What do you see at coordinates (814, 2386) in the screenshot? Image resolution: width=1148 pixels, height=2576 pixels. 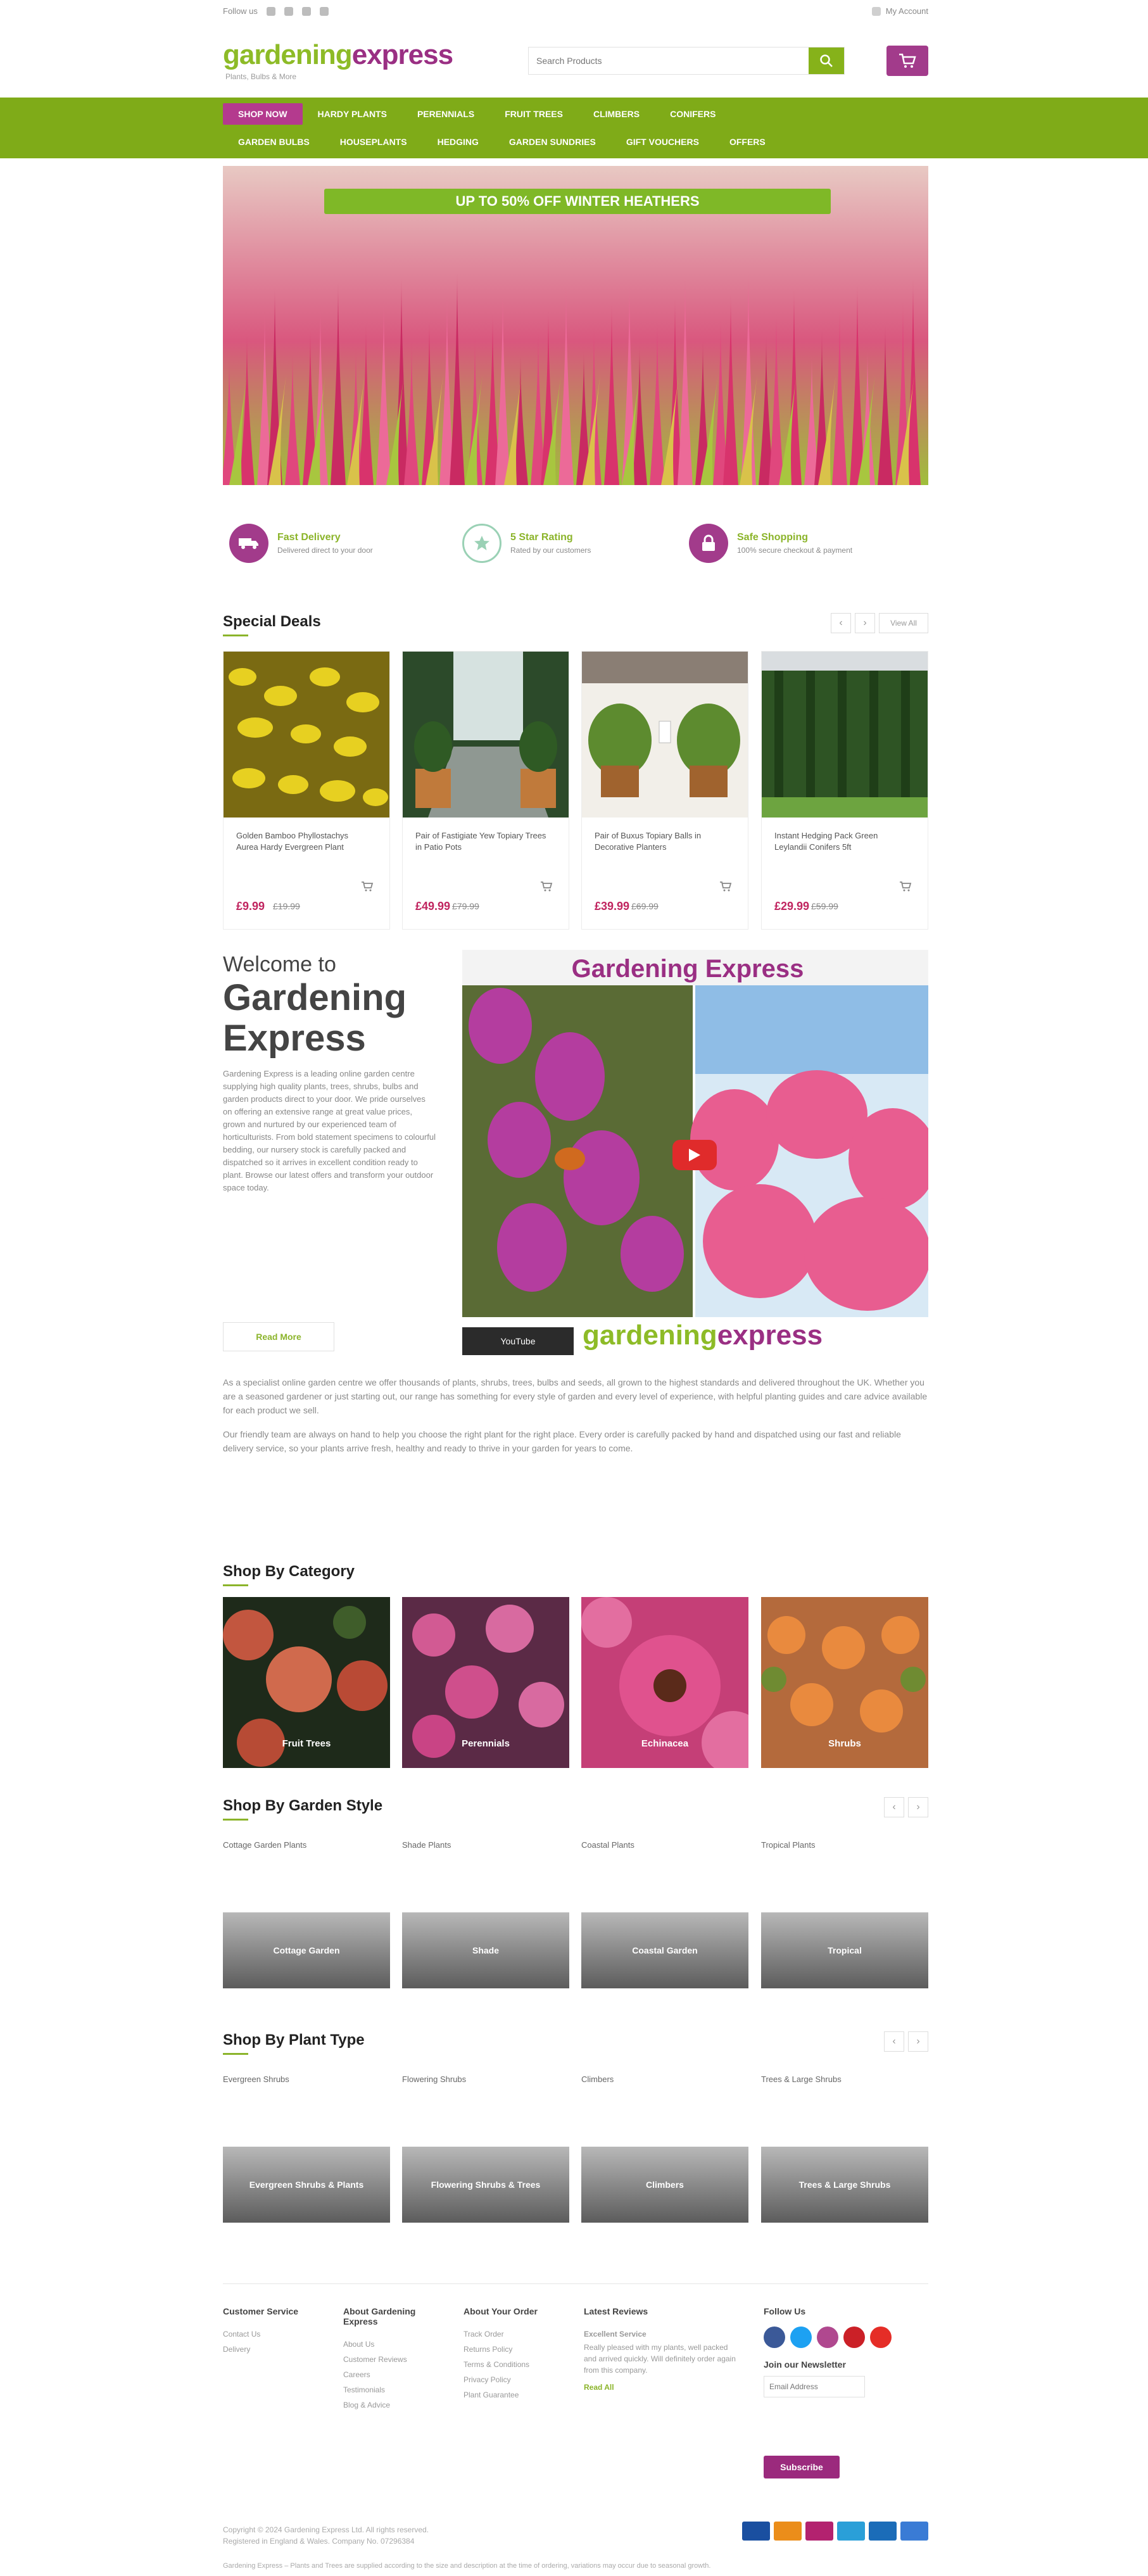 I see `newsletter-email-input` at bounding box center [814, 2386].